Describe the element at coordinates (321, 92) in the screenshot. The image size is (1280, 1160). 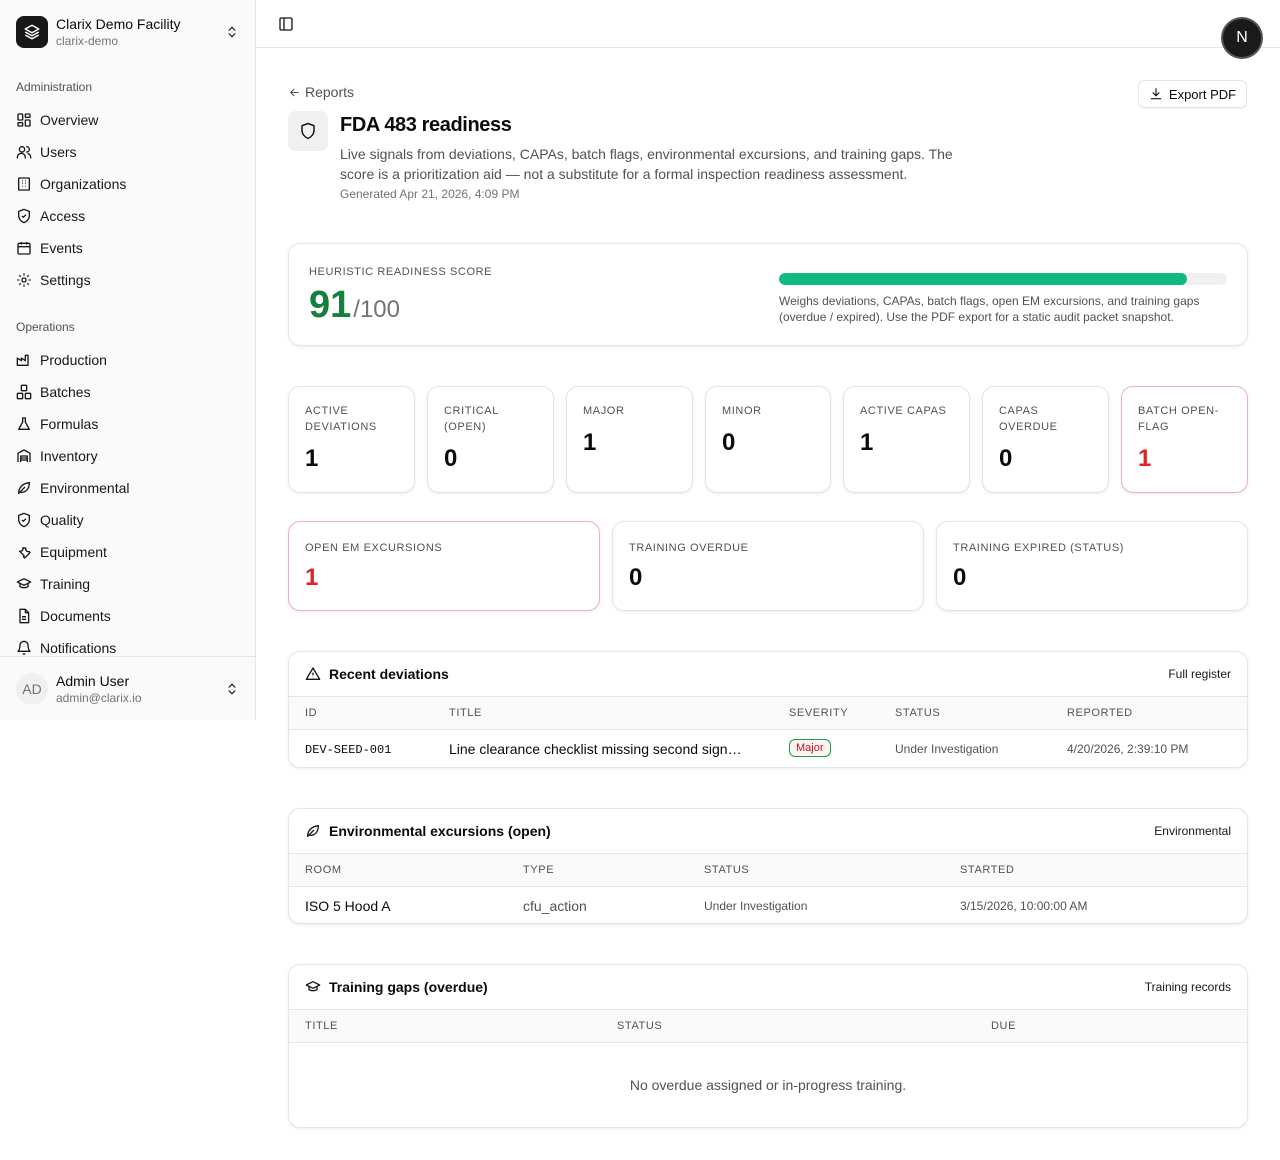
I see `back-link: Reports` at that location.